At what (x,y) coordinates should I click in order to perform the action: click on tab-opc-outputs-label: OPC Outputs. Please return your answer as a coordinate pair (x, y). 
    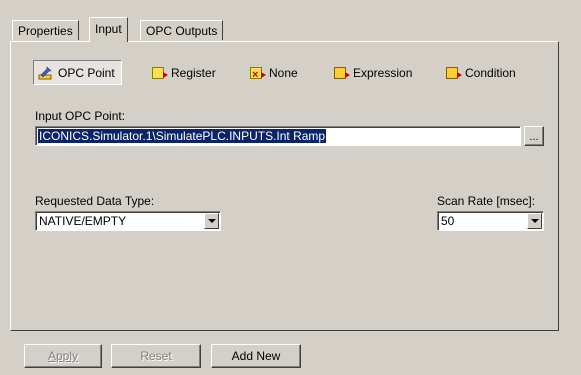
    Looking at the image, I should click on (182, 31).